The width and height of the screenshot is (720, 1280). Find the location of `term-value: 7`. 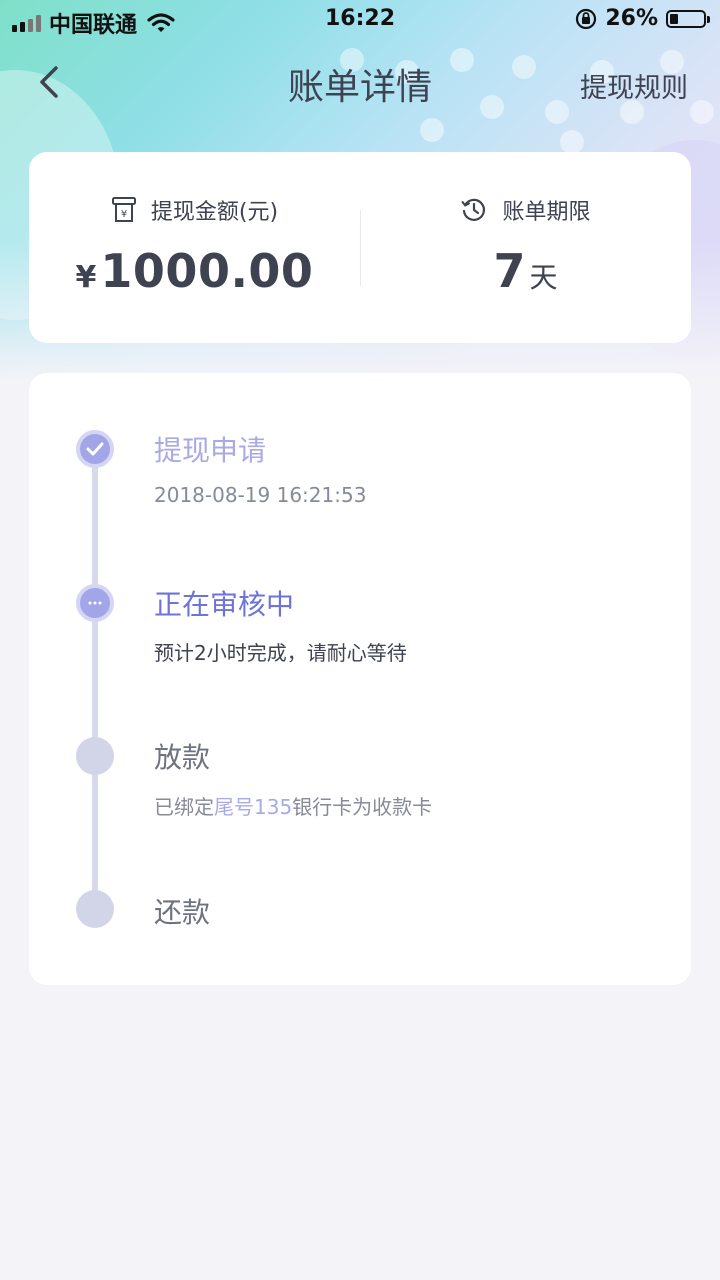

term-value: 7 is located at coordinates (509, 271).